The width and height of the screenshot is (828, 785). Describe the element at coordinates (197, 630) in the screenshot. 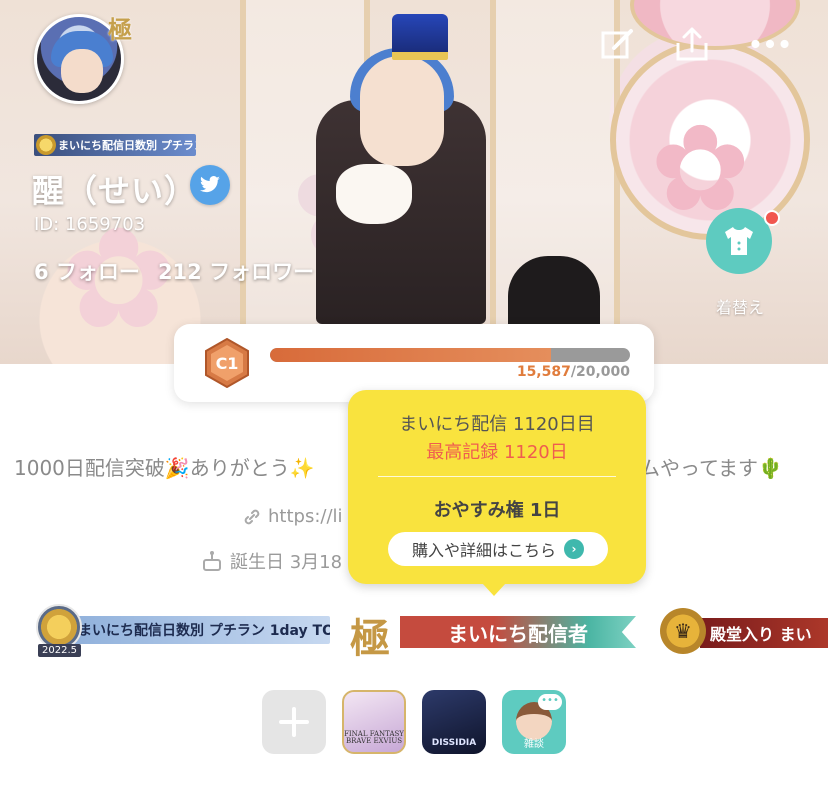

I see `daily-rank-badge-label: まいにち配信日数別 プチラン 1day TOP3` at that location.